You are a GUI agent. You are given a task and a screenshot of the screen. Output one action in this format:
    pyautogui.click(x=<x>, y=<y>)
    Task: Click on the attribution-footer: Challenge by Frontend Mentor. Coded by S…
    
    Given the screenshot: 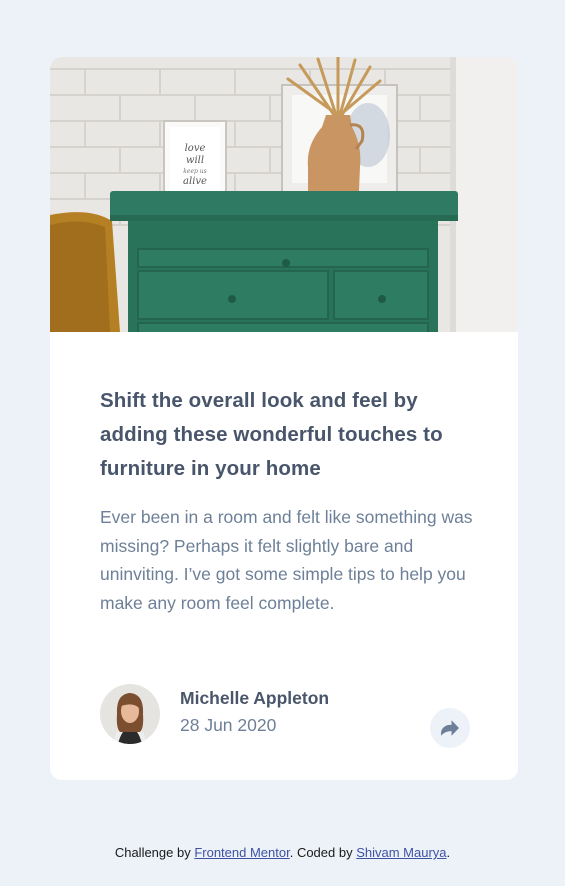 What is the action you would take?
    pyautogui.click(x=282, y=852)
    